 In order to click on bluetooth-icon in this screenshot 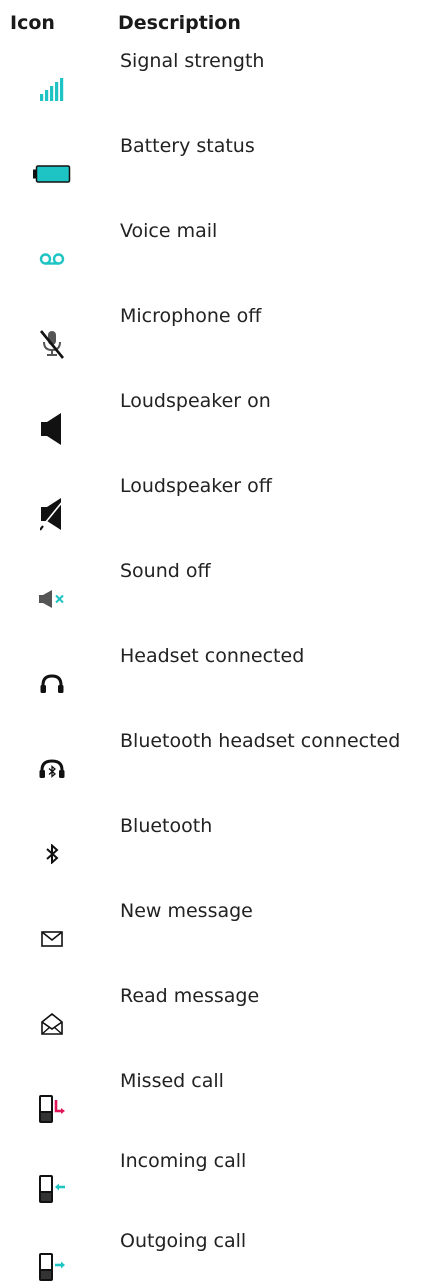, I will do `click(52, 854)`.